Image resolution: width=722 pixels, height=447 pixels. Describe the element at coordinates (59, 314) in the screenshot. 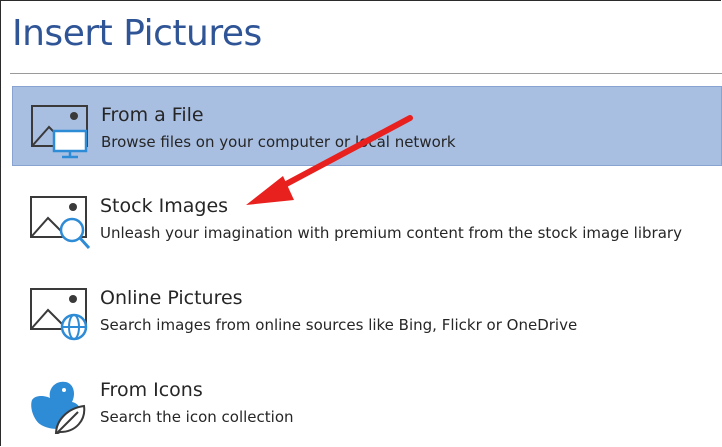

I see `online-pictures-globe-icon` at that location.